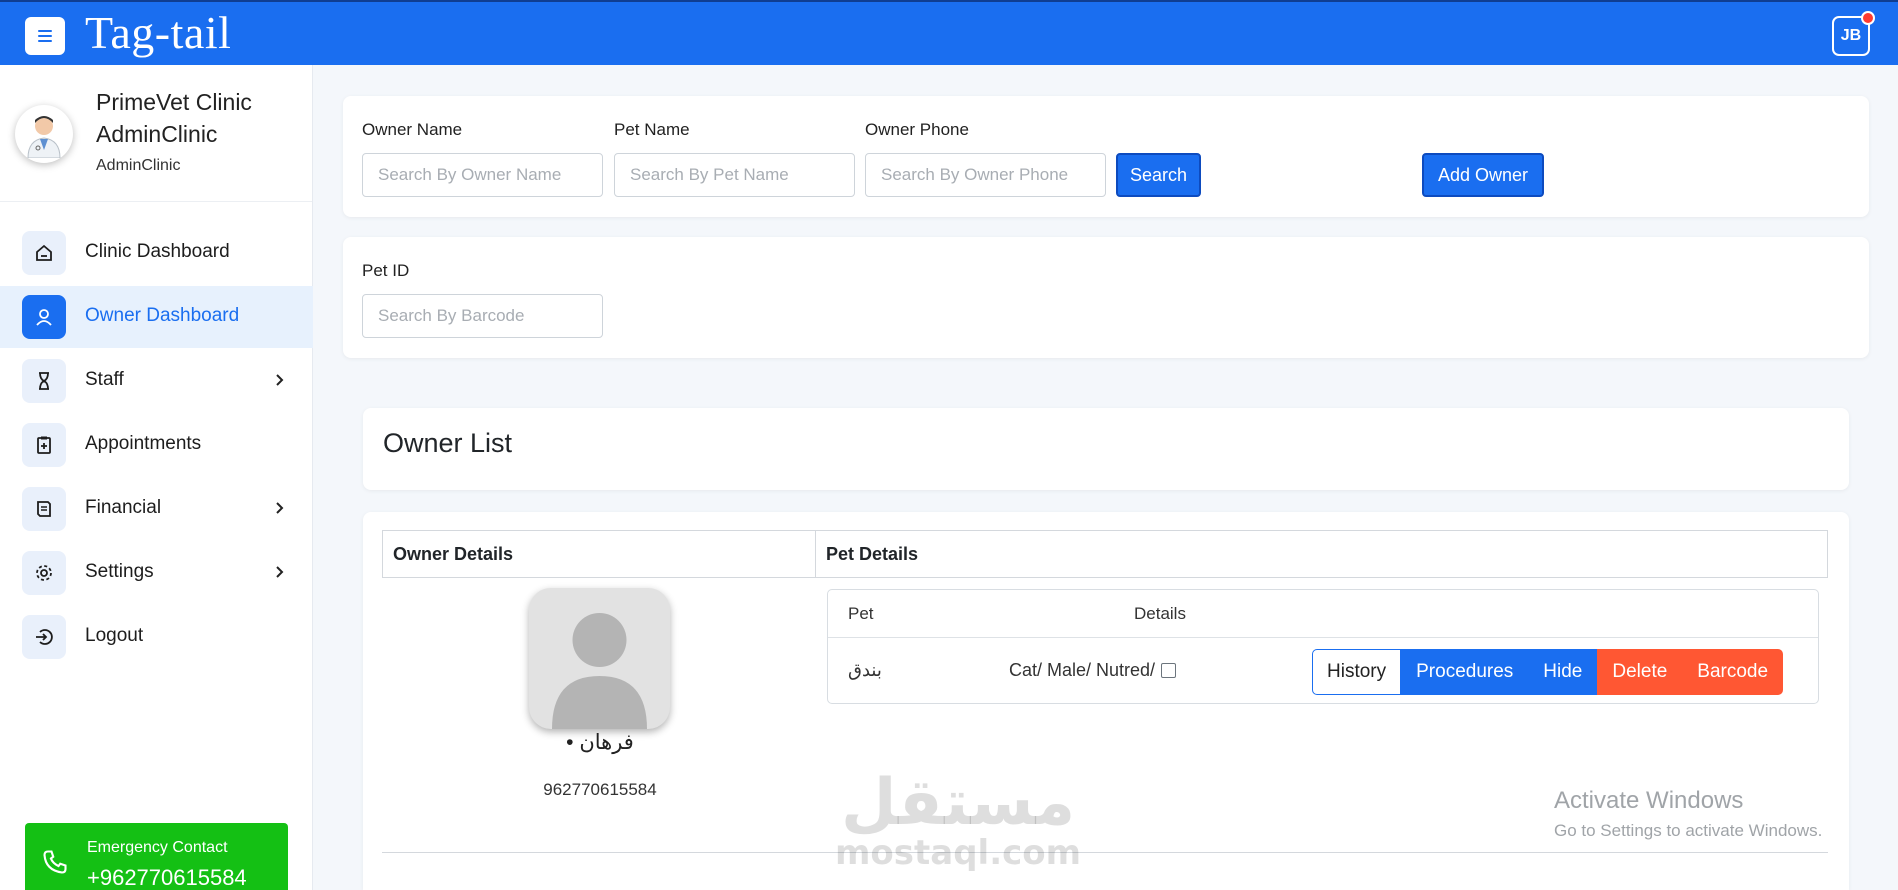  Describe the element at coordinates (949, 32) in the screenshot. I see `top-bar: Tag-tail JB` at that location.